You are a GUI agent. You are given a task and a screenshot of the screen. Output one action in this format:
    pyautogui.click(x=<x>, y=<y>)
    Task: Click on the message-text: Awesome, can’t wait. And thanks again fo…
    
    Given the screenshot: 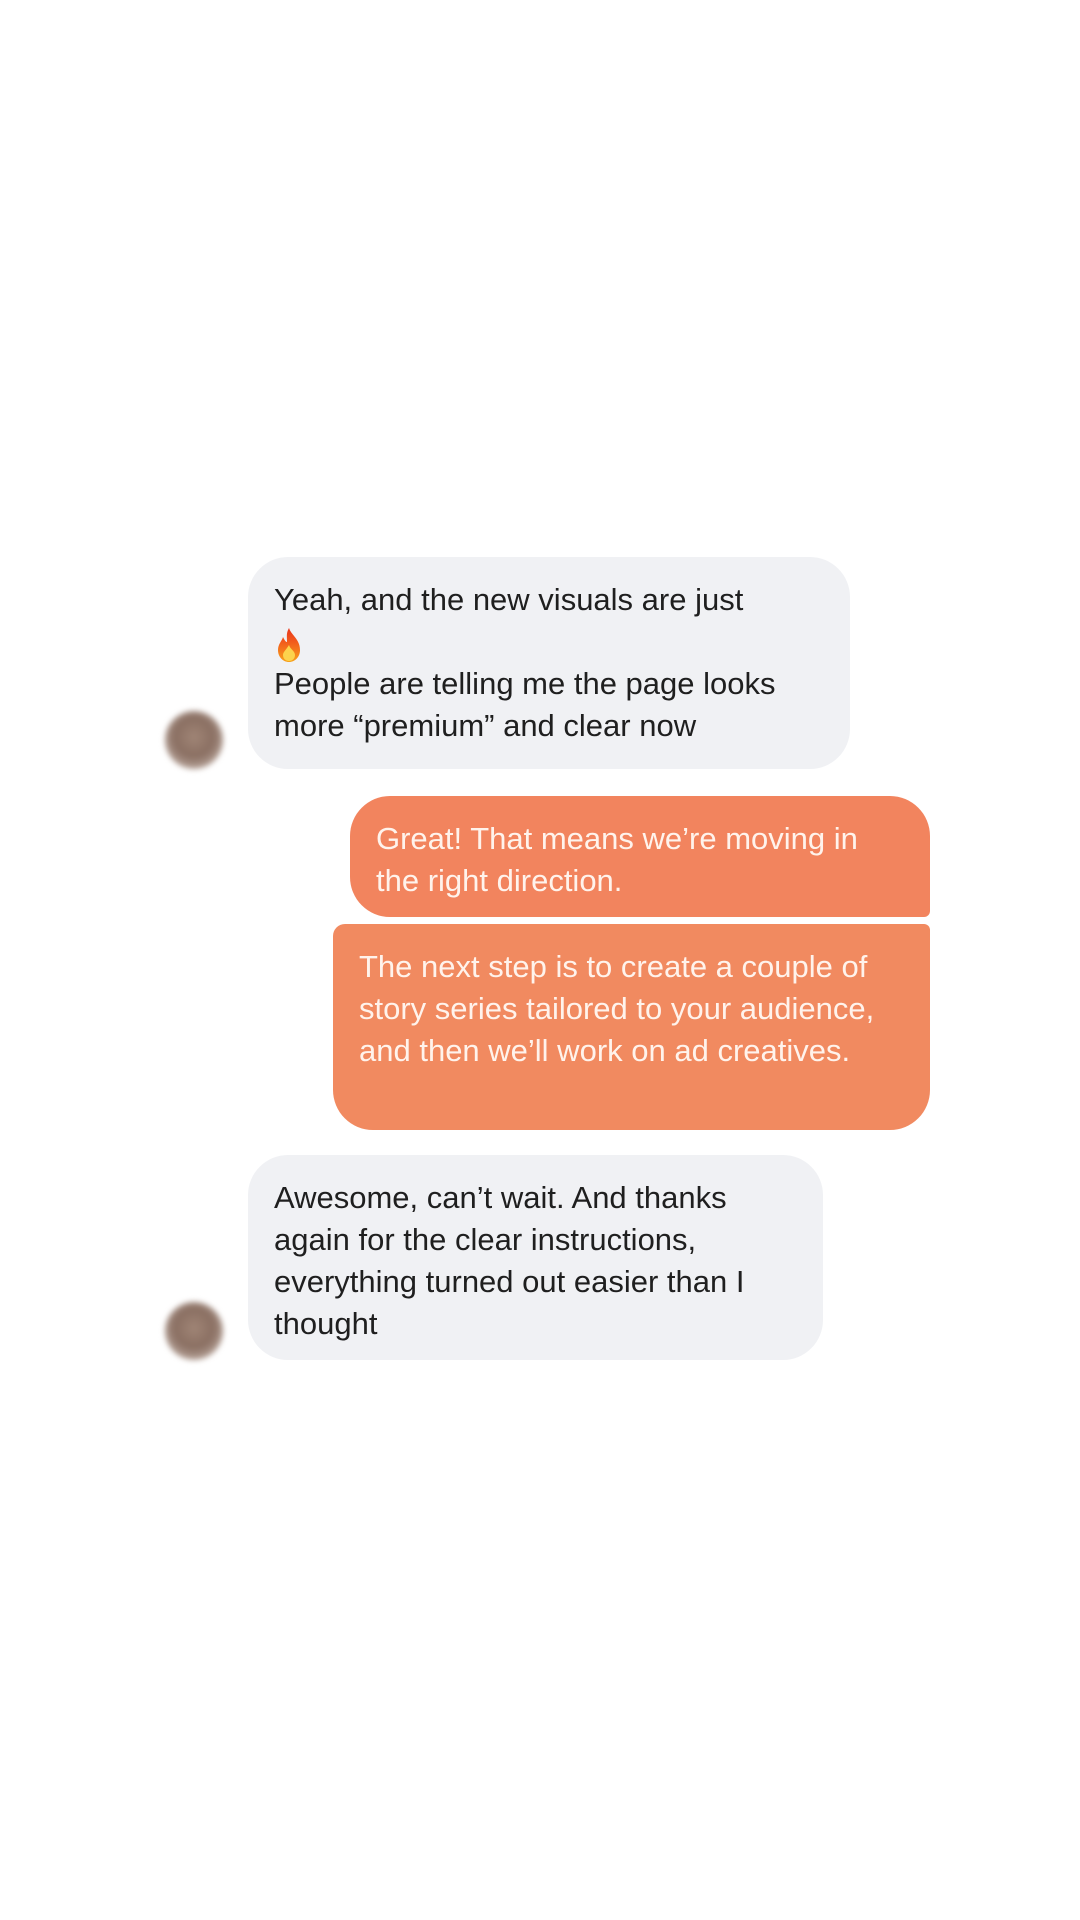 What is the action you would take?
    pyautogui.click(x=509, y=1260)
    